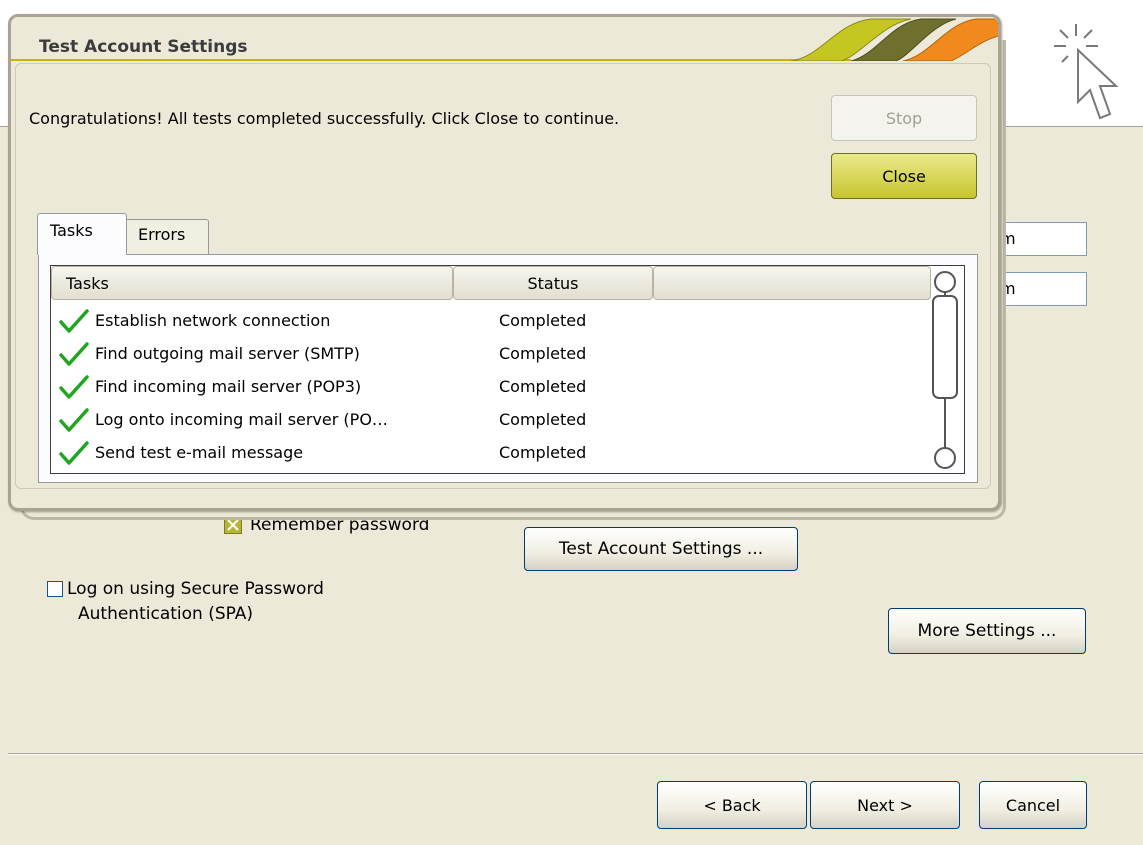 The width and height of the screenshot is (1143, 845). I want to click on table-row: Establish network connection Completed, so click(486, 320).